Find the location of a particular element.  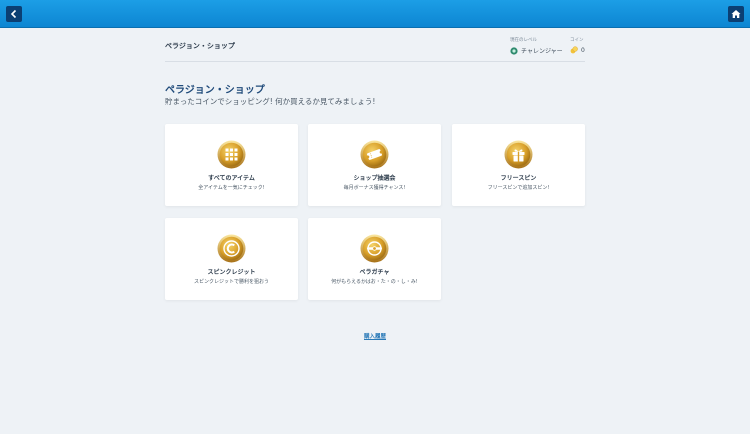

card-title: ペラガチャ is located at coordinates (374, 272).